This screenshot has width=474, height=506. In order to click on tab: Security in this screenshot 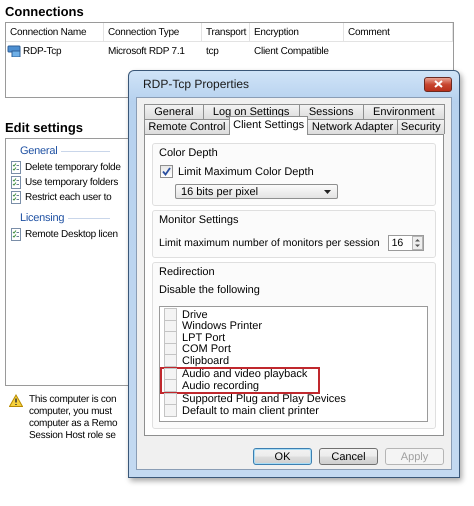, I will do `click(420, 126)`.